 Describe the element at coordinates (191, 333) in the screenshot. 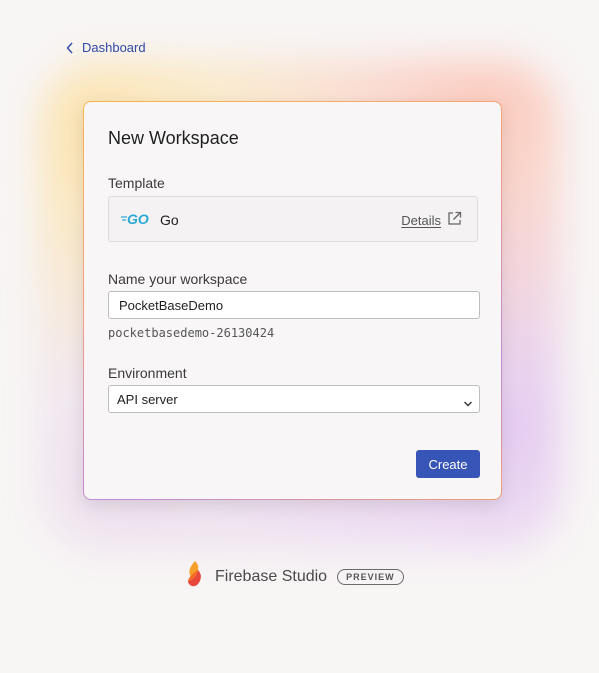

I see `workspace-slug: pocketbasedemo-26130424` at that location.